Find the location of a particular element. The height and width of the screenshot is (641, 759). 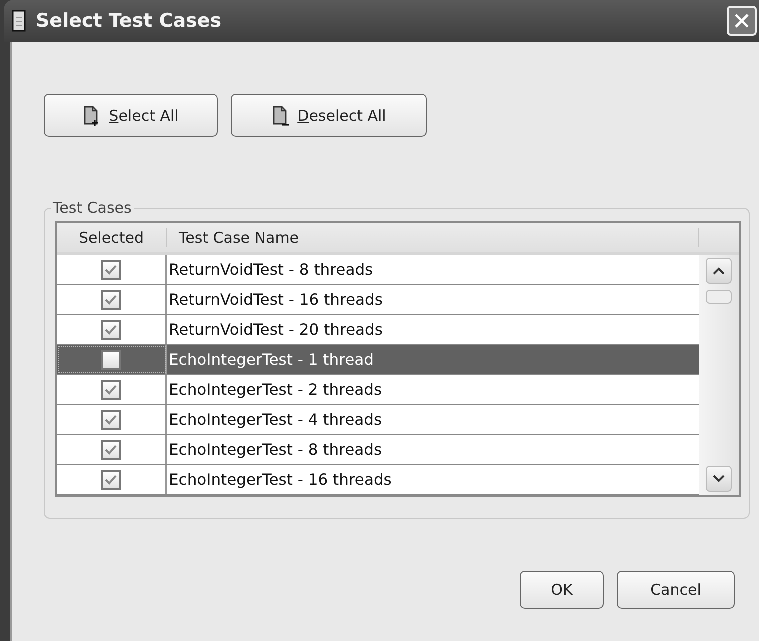

table-row: ReturnVoidTest - 16 threads is located at coordinates (378, 300).